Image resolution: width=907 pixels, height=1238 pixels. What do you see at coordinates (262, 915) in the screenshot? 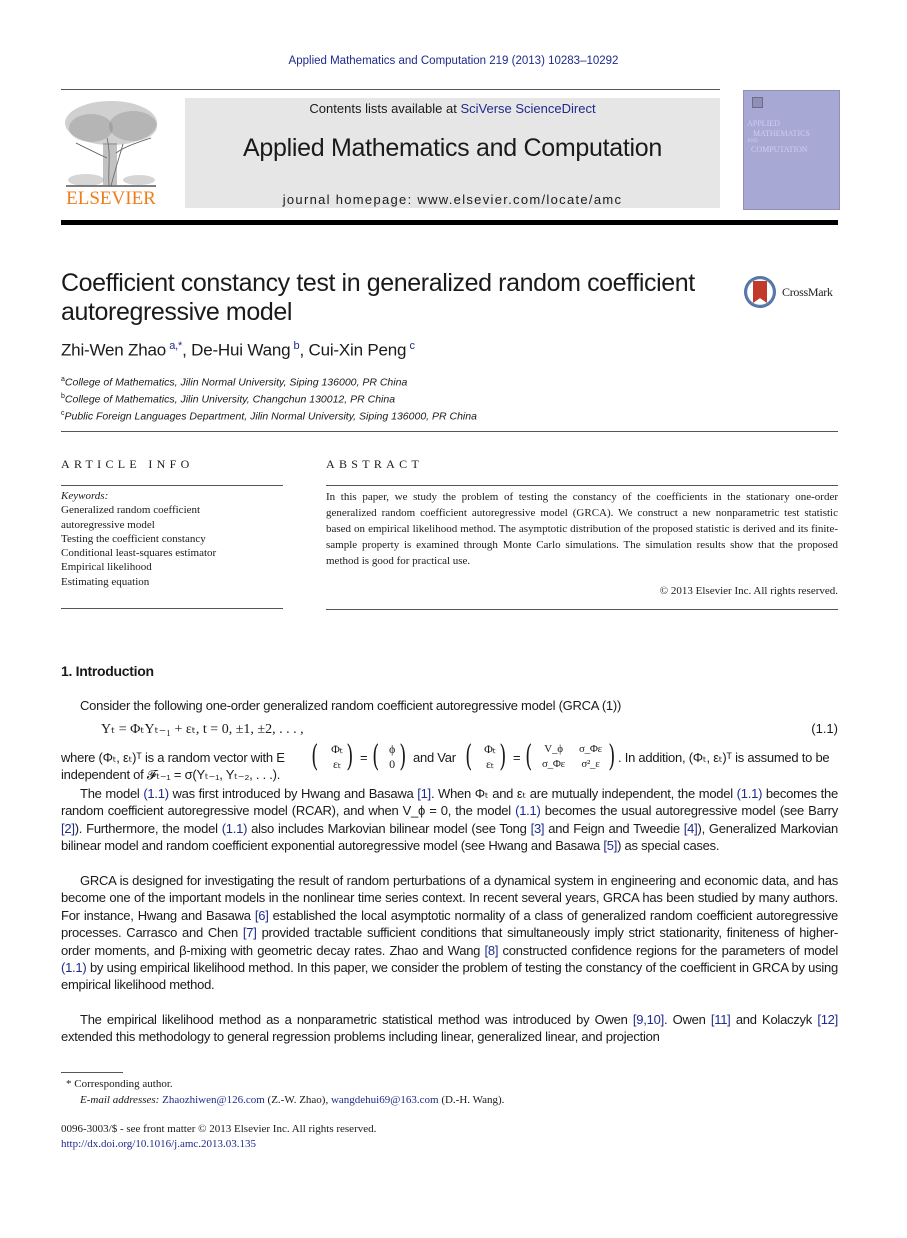
I see `citation-link: [6]` at bounding box center [262, 915].